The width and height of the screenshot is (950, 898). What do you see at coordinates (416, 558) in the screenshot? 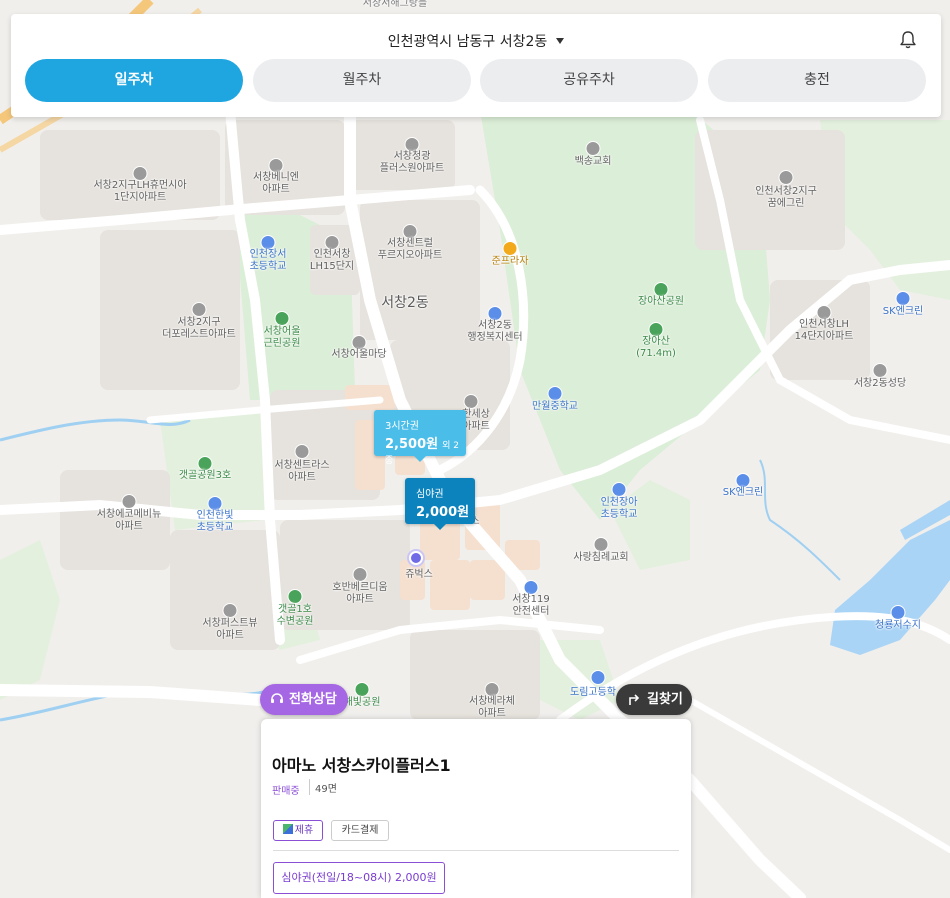
I see `parking-lot-marker` at bounding box center [416, 558].